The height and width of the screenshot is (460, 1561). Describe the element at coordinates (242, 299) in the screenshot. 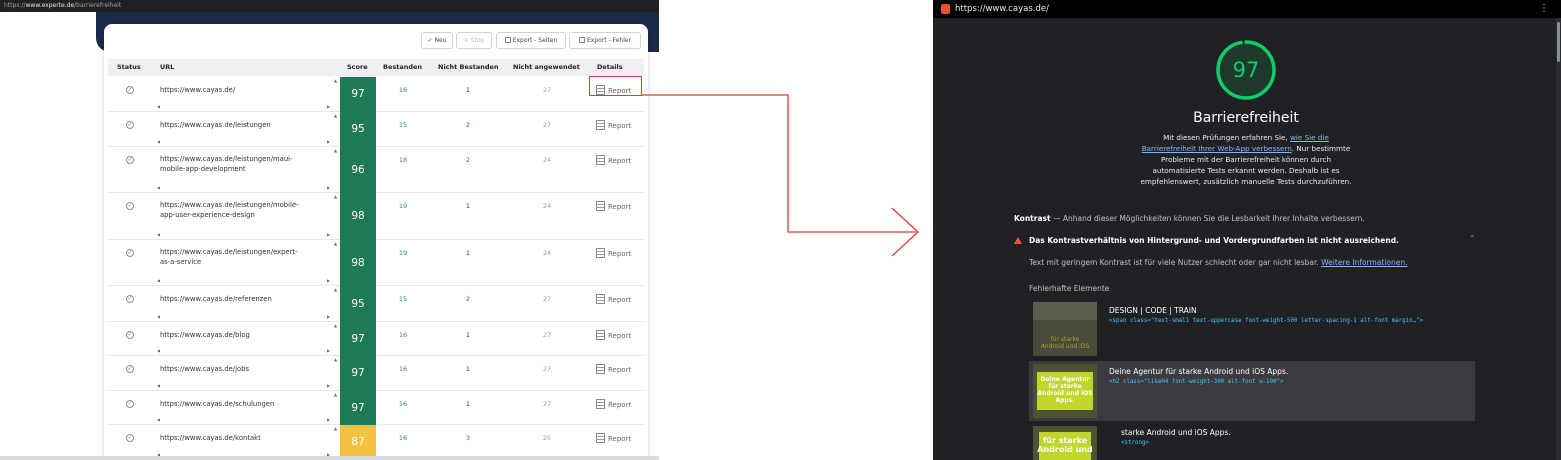

I see `row-url: https://www.cayas.de/referenzen` at that location.